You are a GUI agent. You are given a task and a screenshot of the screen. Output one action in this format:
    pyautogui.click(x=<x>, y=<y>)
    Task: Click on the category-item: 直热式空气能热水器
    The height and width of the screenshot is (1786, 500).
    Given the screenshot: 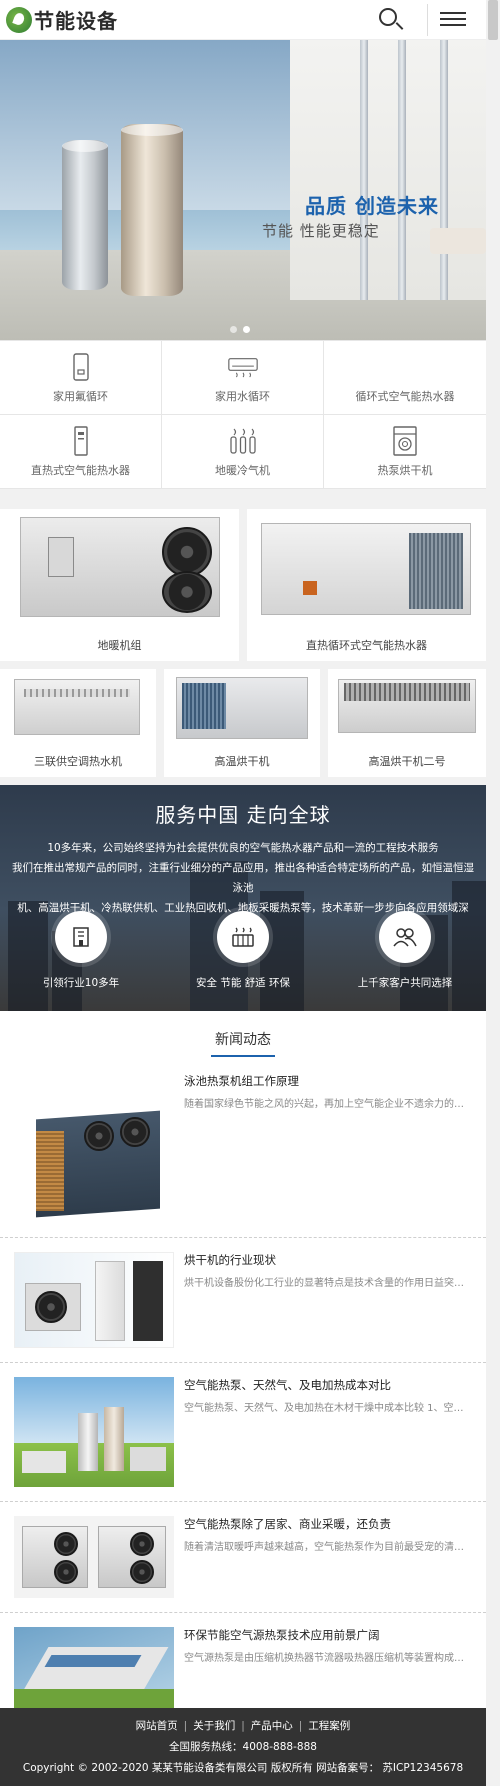 What is the action you would take?
    pyautogui.click(x=81, y=452)
    